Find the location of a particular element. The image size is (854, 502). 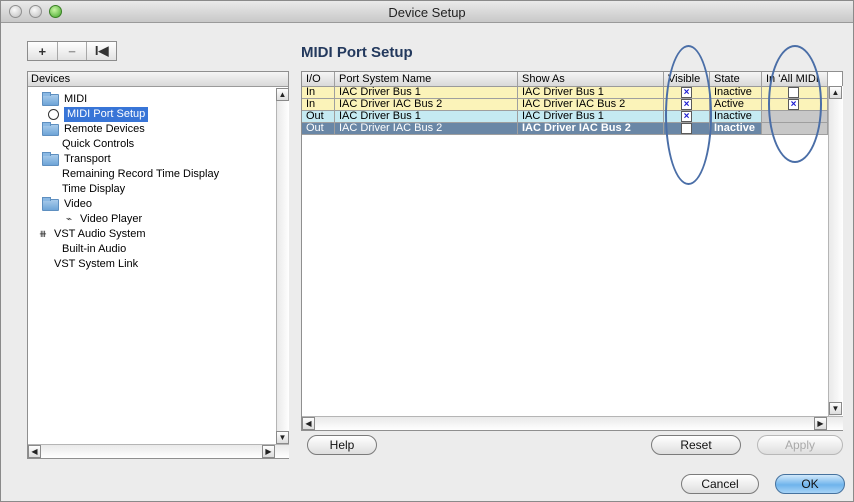

tree-item: Quick Controls is located at coordinates (98, 144).